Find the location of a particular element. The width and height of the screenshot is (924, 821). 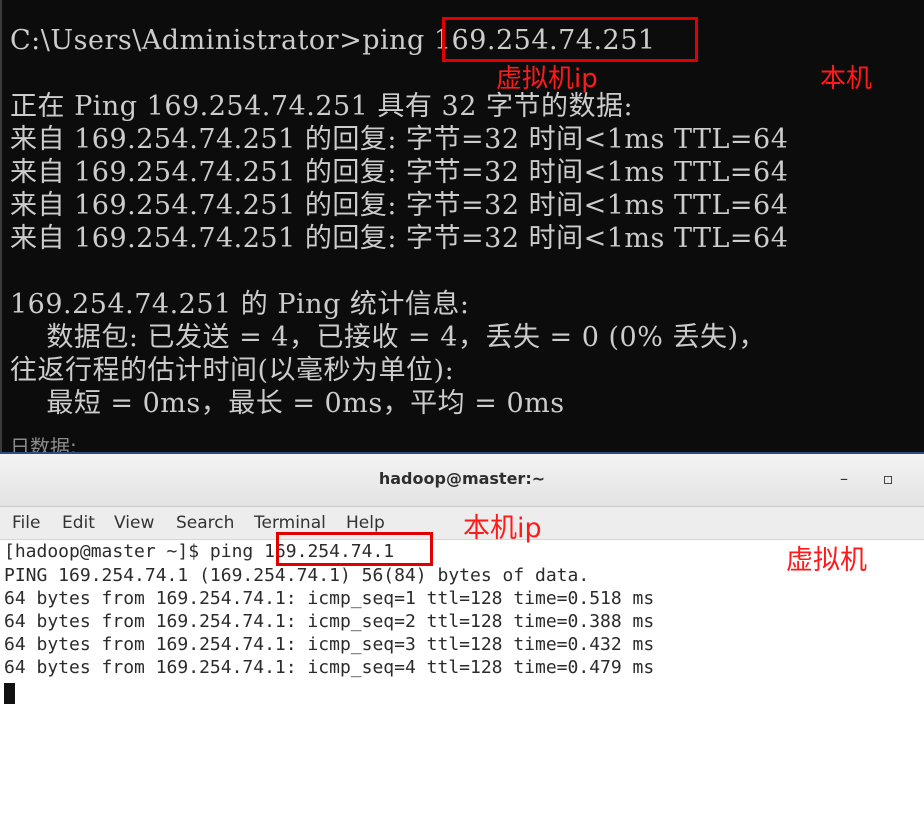

annotation-host-ip: 本机ip is located at coordinates (502, 528).